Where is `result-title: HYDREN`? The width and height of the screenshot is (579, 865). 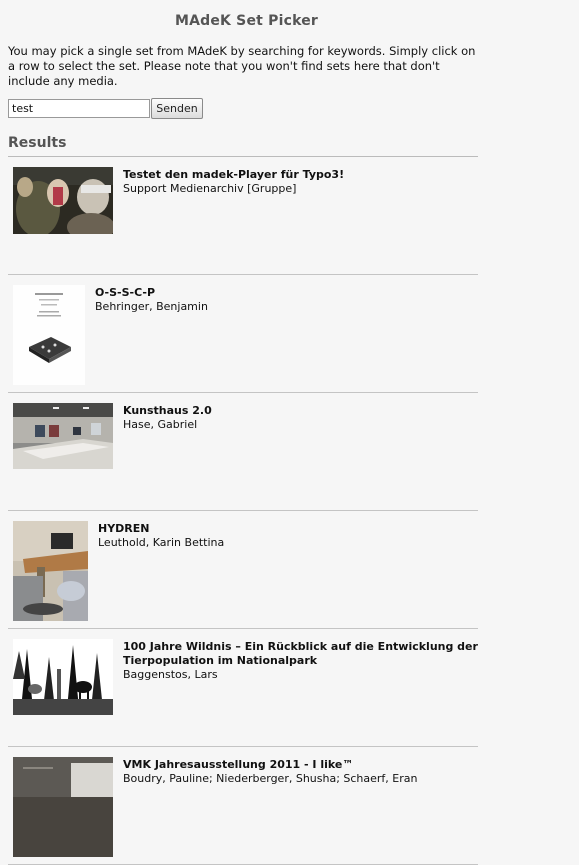
result-title: HYDREN is located at coordinates (124, 528).